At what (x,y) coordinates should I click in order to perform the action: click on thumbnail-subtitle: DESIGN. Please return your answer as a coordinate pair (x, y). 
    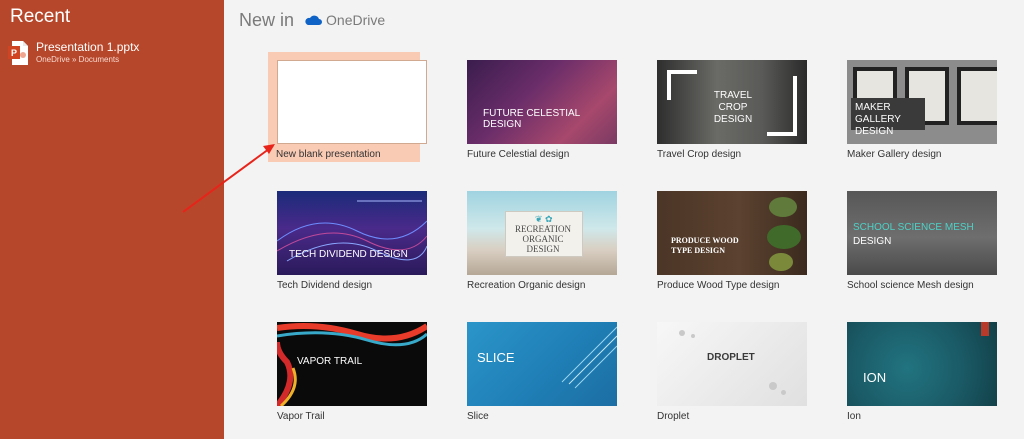
    Looking at the image, I should click on (872, 241).